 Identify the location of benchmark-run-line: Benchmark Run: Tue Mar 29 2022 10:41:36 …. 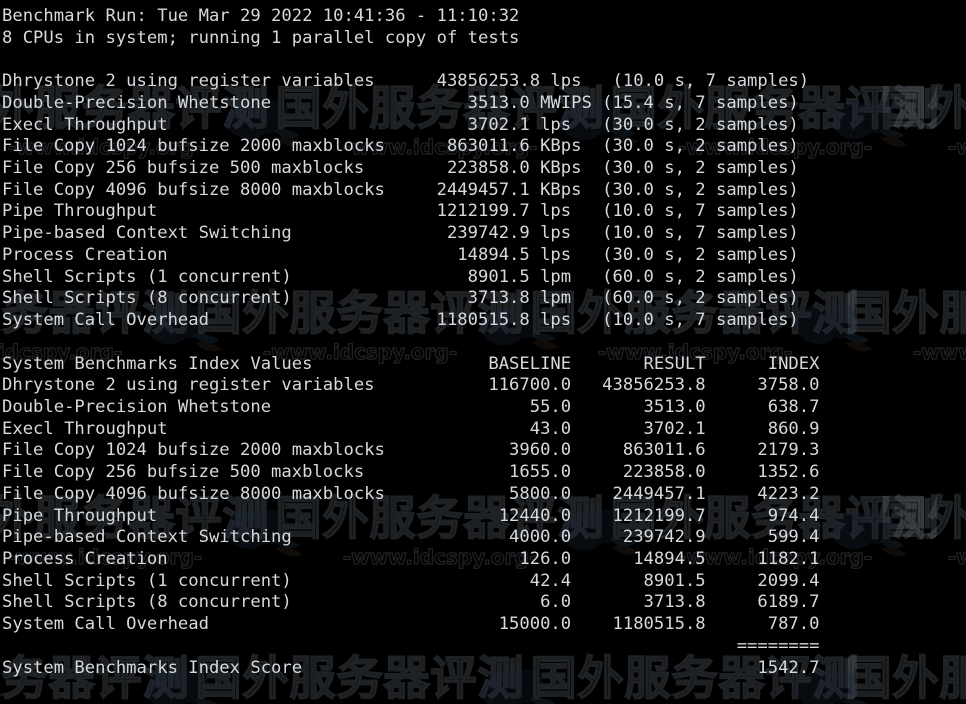
(261, 16).